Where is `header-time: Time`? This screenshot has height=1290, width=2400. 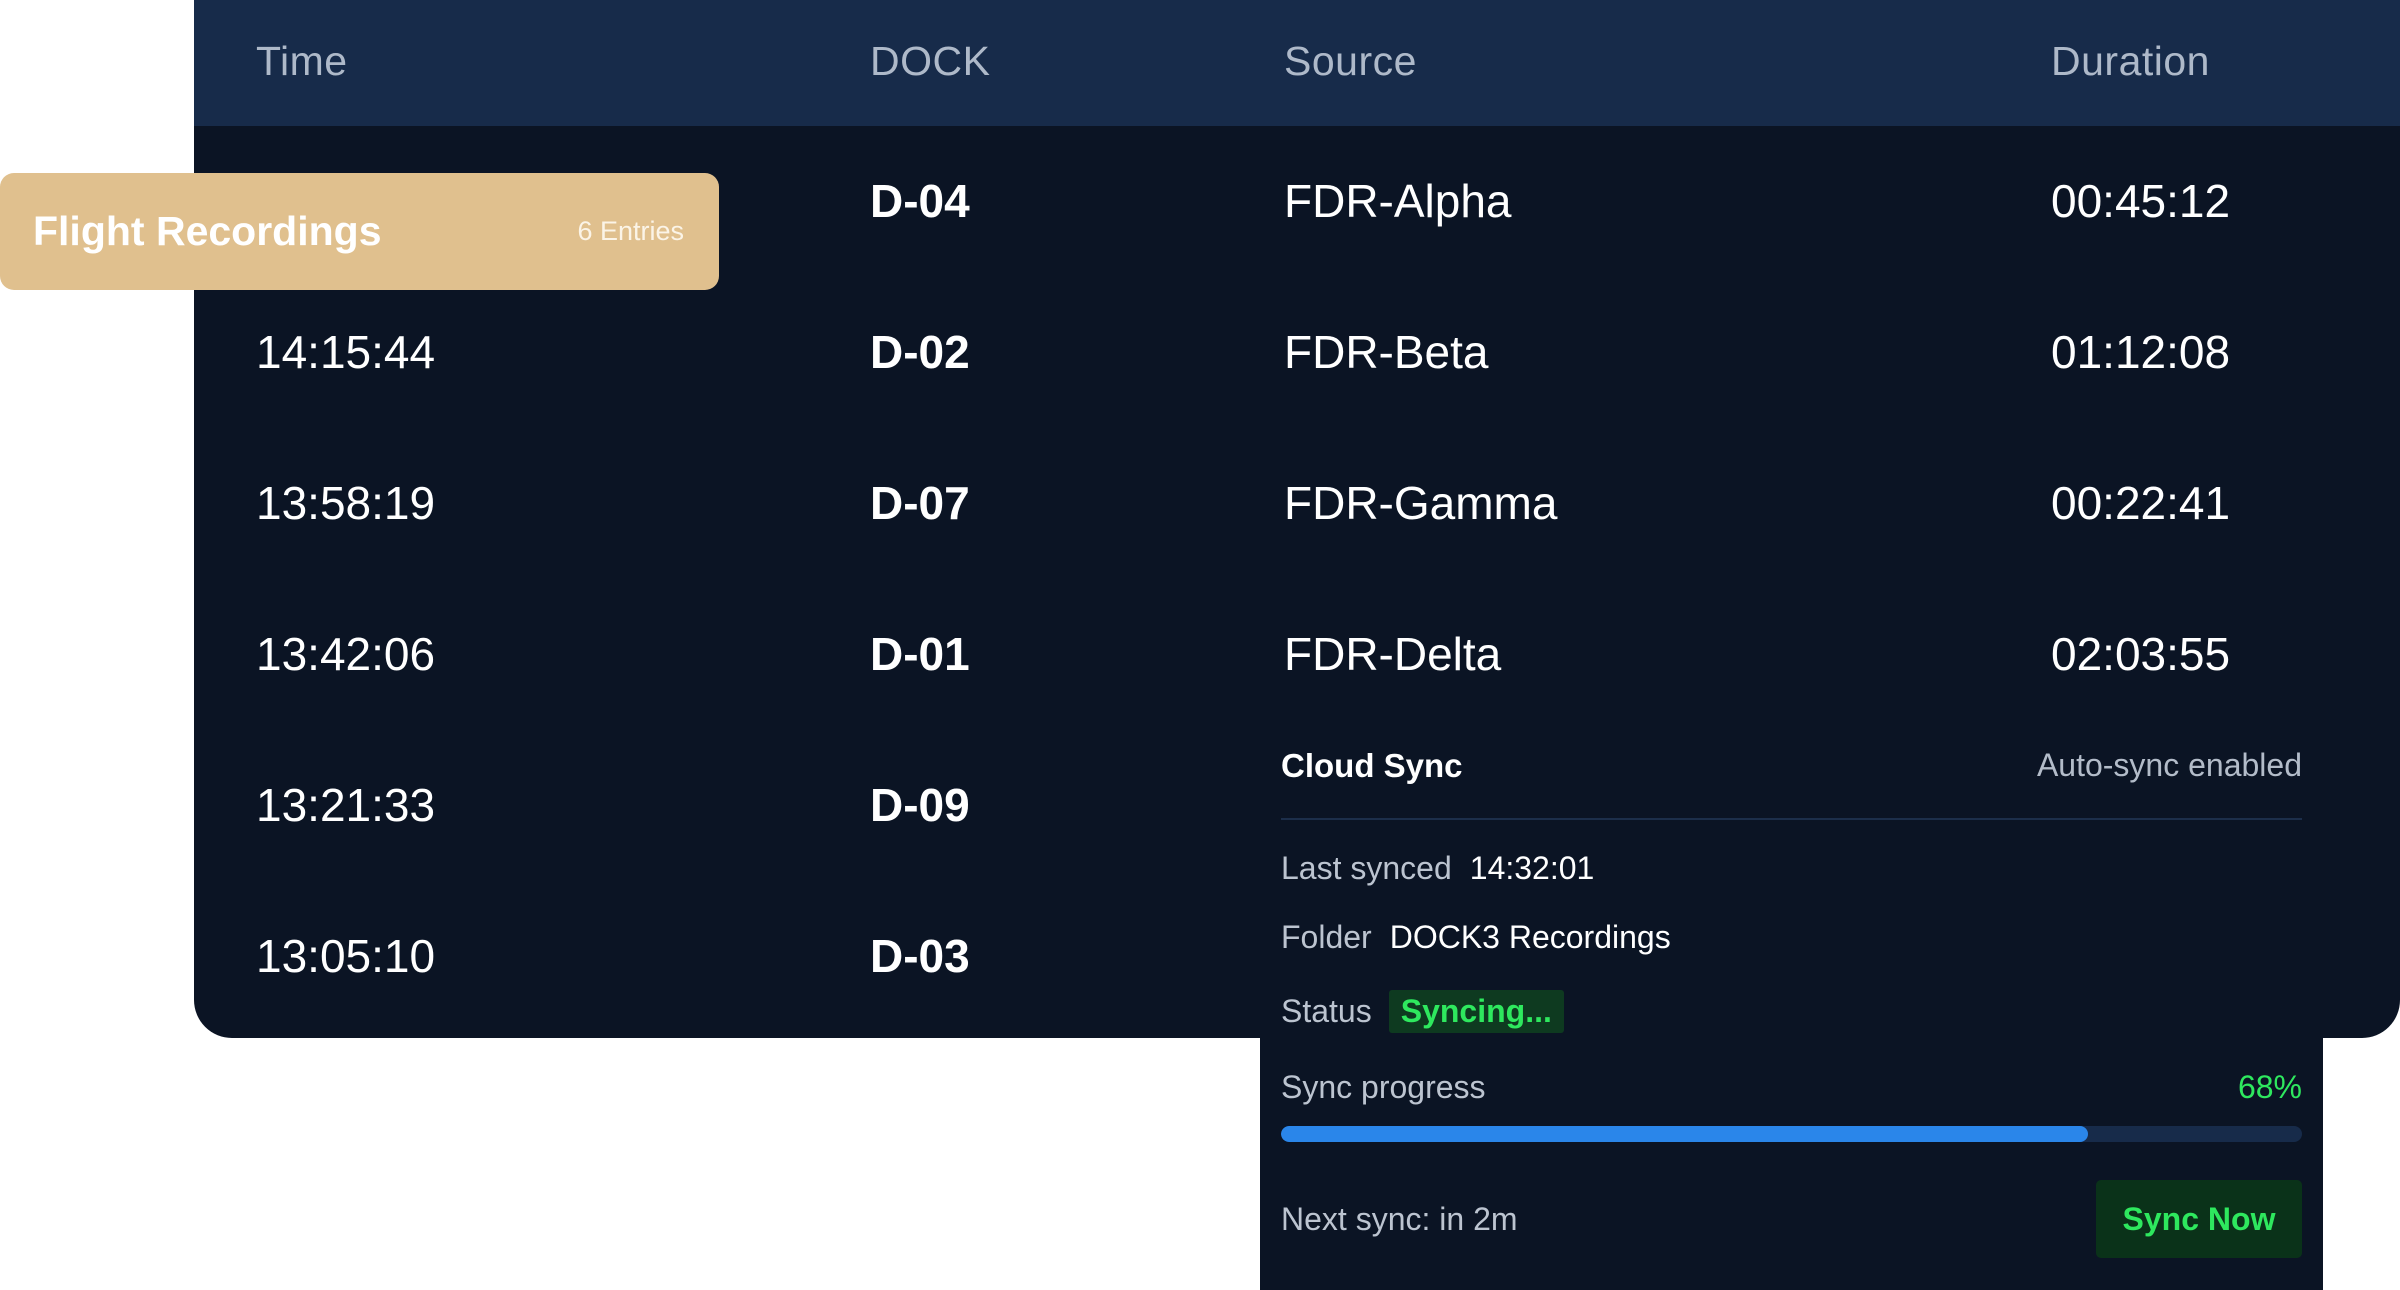 header-time: Time is located at coordinates (302, 61).